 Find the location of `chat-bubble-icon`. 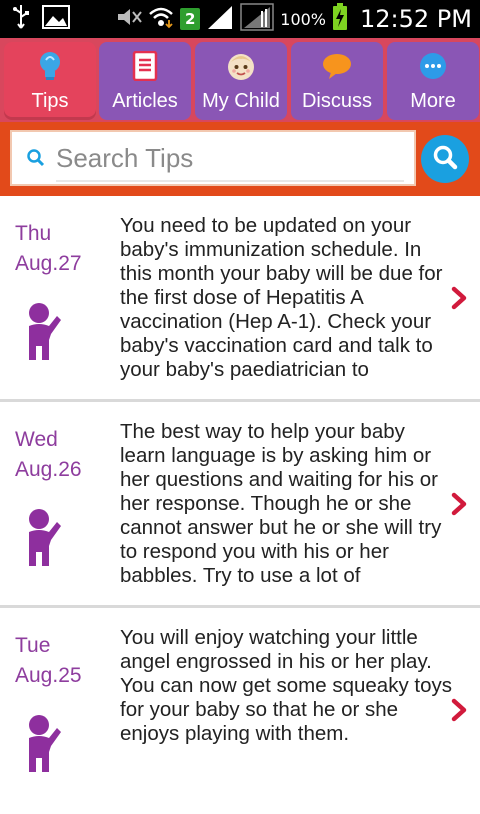

chat-bubble-icon is located at coordinates (337, 66).